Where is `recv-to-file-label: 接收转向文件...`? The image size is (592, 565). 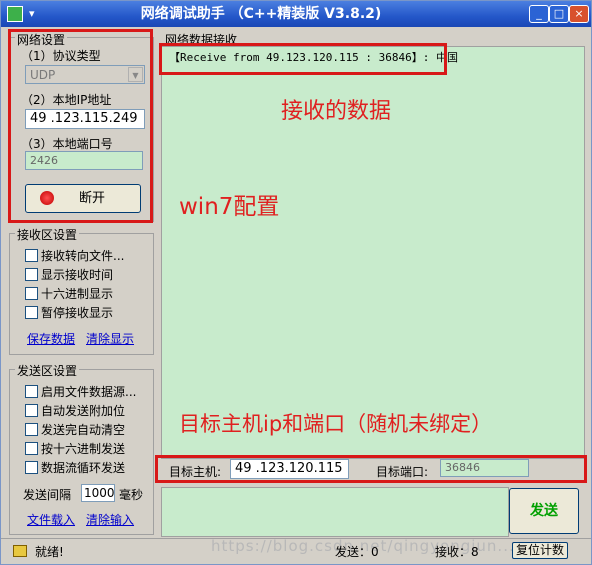
recv-to-file-label: 接收转向文件... is located at coordinates (83, 256).